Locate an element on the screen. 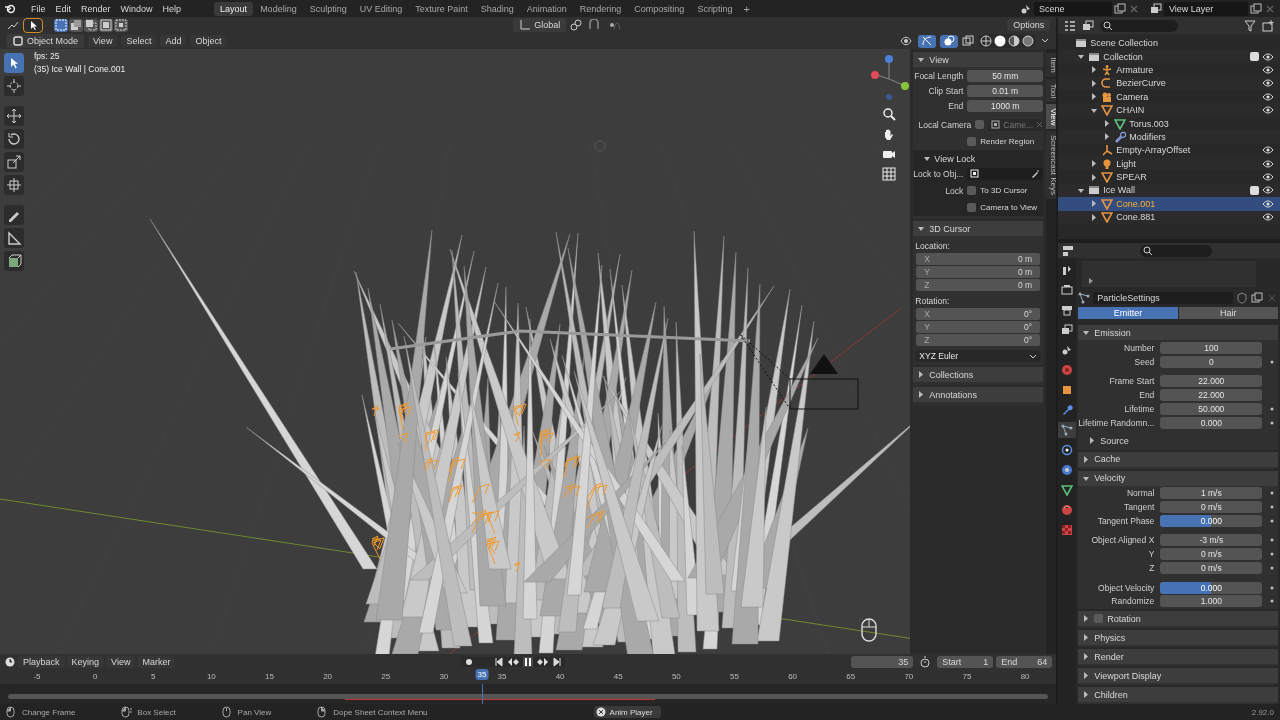 The height and width of the screenshot is (720, 1280). options-dropdown: Options is located at coordinates (1029, 25).